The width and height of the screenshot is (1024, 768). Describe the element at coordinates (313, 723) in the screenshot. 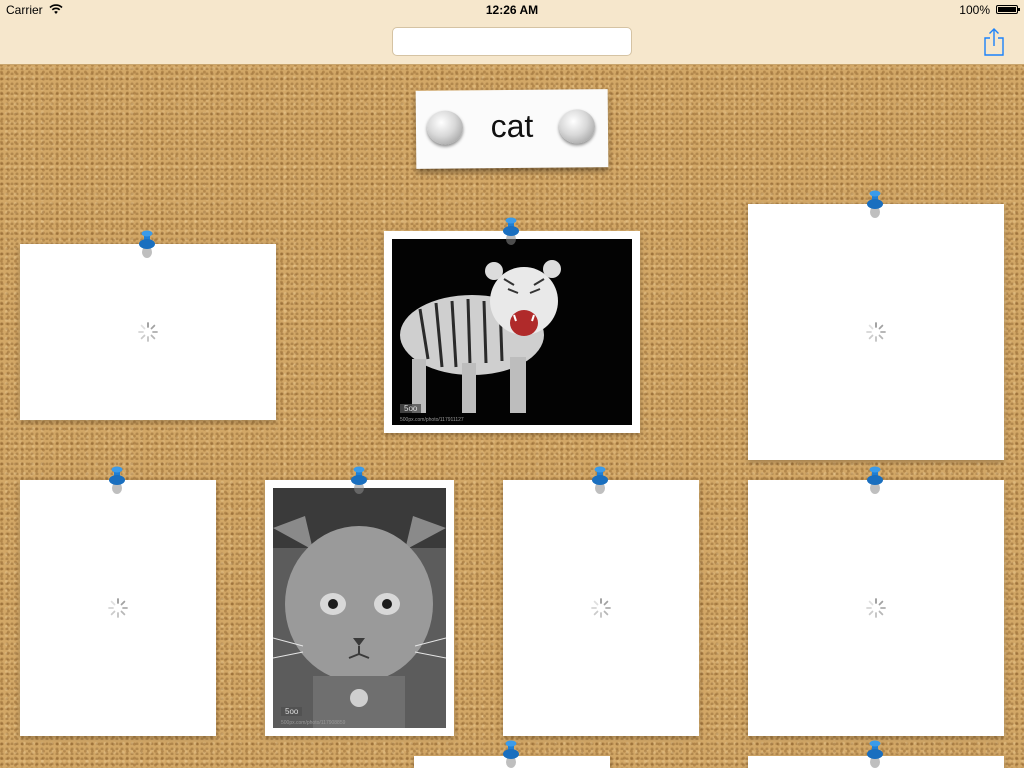

I see `photo-url: 500px.com/photo/117908859` at that location.